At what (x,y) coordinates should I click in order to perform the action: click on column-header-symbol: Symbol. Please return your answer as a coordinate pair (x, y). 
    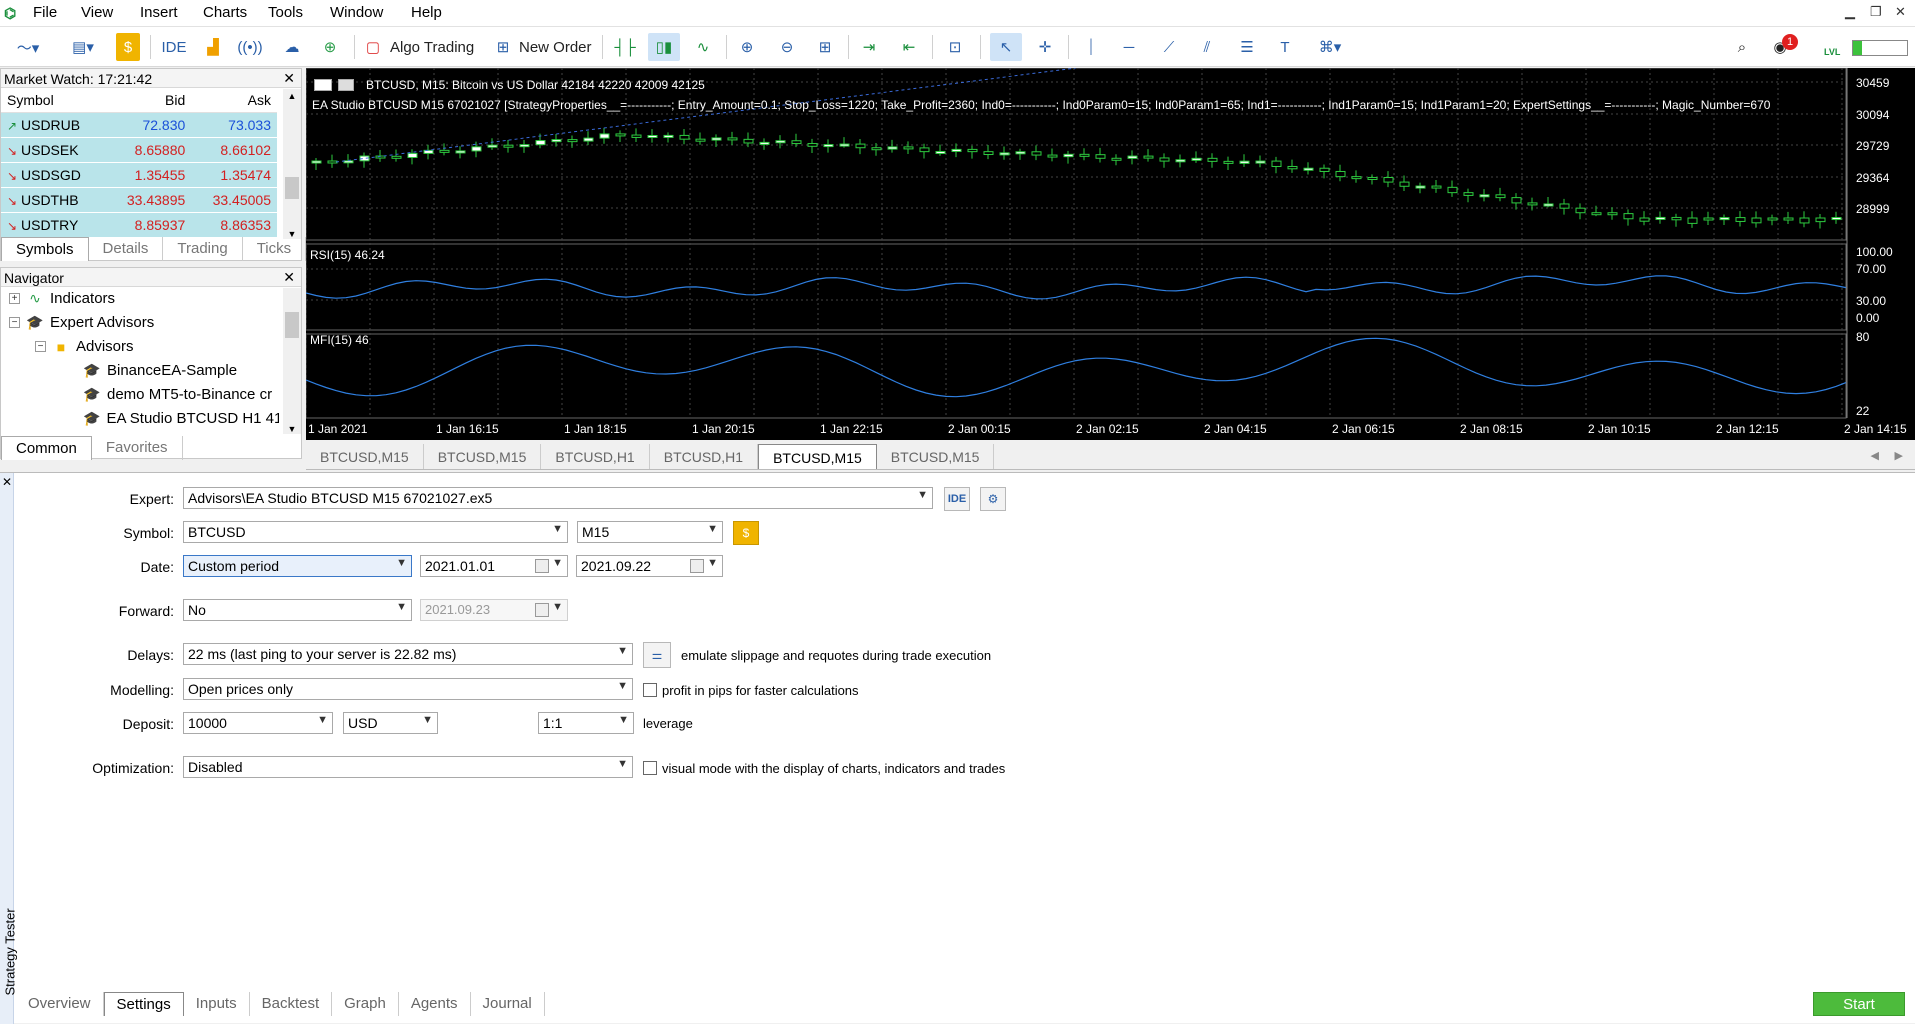
    Looking at the image, I should click on (53, 100).